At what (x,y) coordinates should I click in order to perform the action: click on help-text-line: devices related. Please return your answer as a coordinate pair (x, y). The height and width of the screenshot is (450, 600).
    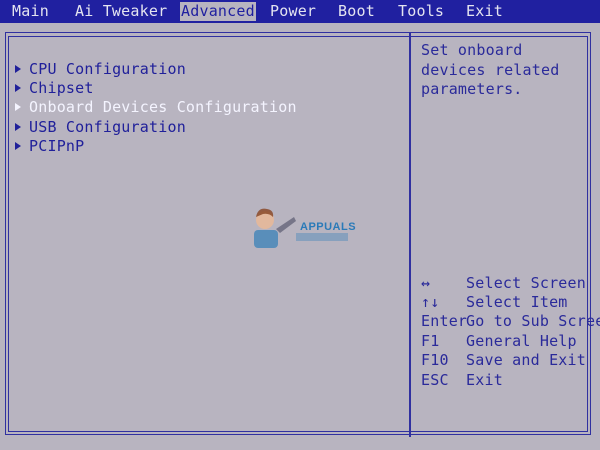
    Looking at the image, I should click on (490, 70).